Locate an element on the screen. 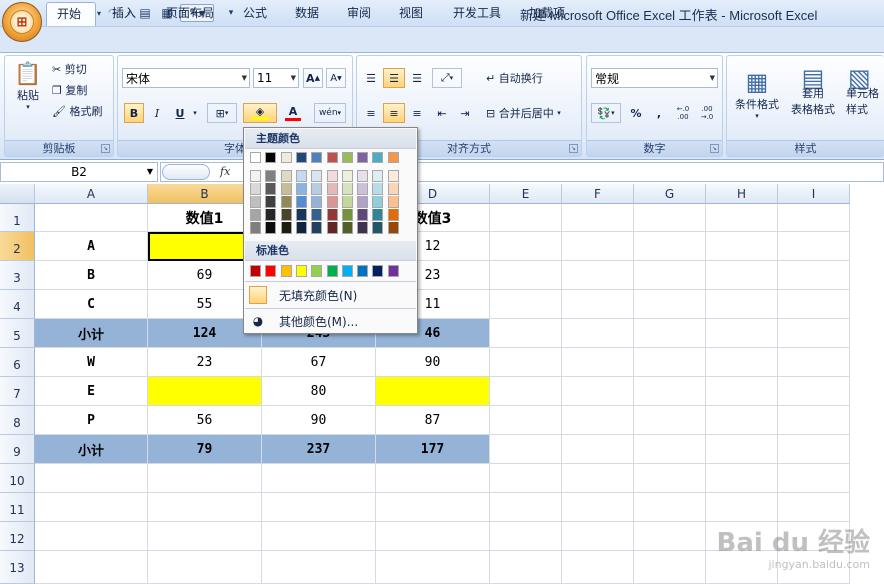 This screenshot has height=584, width=884. comma-button: , is located at coordinates (659, 113).